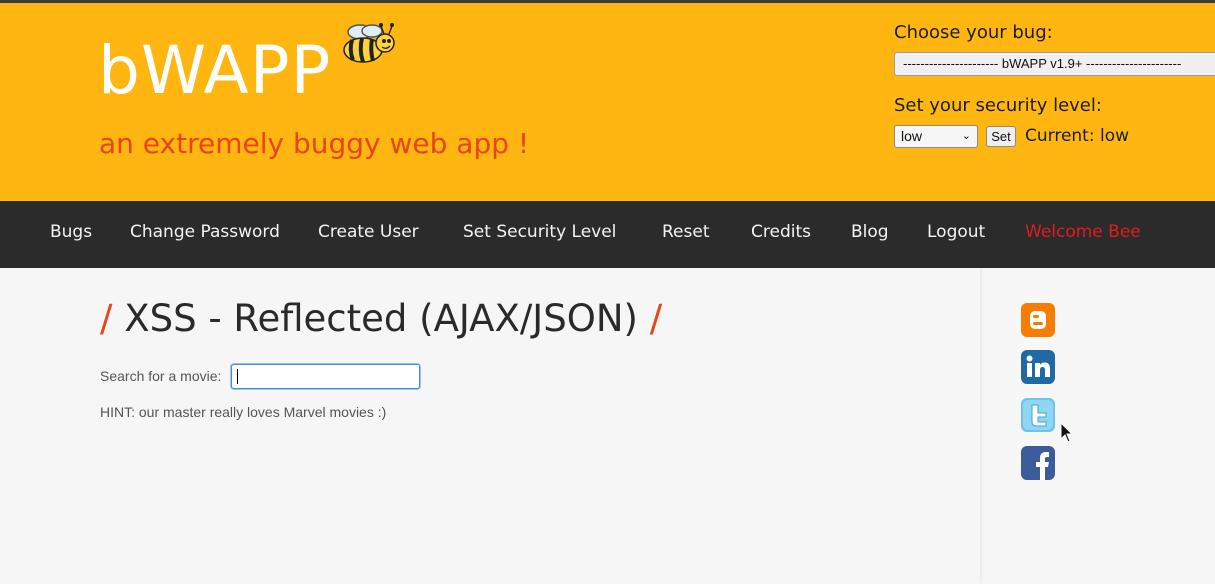 The image size is (1215, 584). Describe the element at coordinates (1067, 432) in the screenshot. I see `mouse-cursor-icon` at that location.